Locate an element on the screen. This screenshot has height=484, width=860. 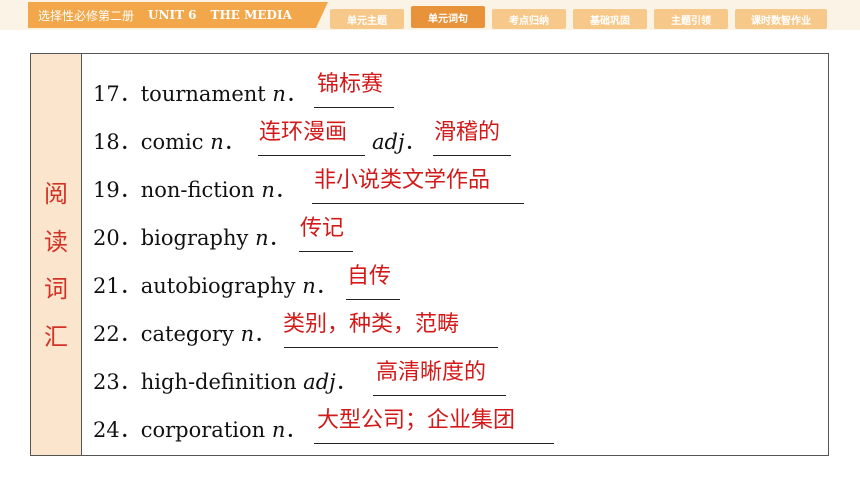
answer-text: 连环漫画 is located at coordinates (303, 132).